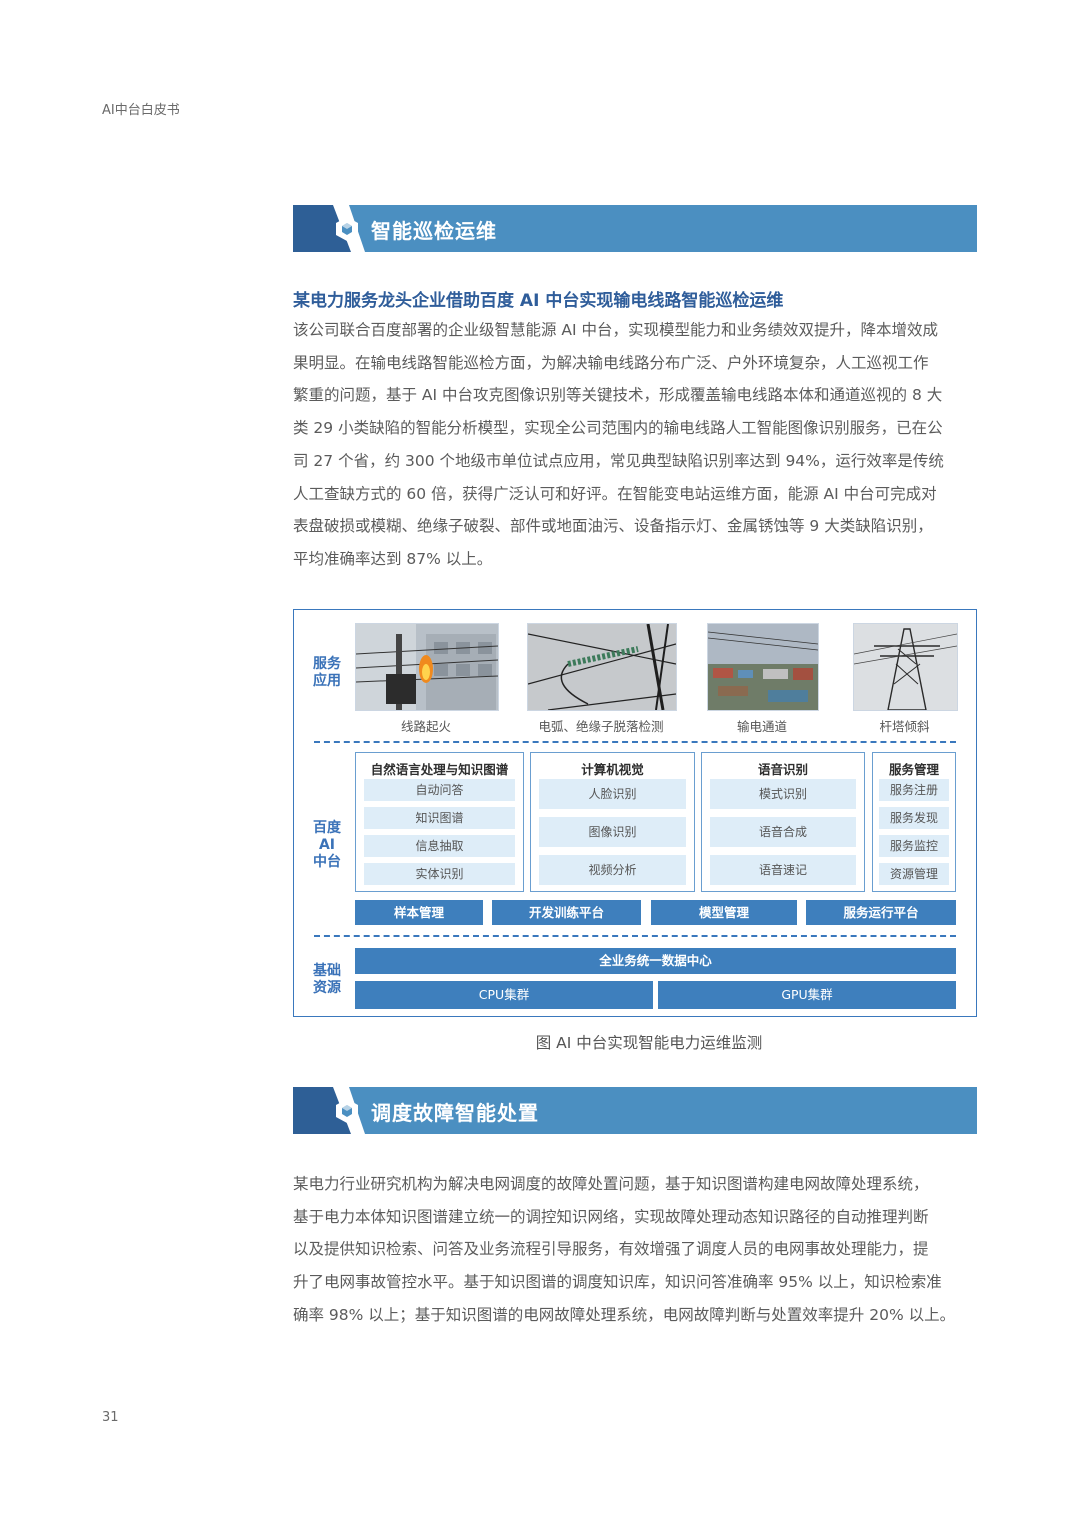 The width and height of the screenshot is (1080, 1527). What do you see at coordinates (566, 912) in the screenshot?
I see `platform-bar: 开发训练平台` at bounding box center [566, 912].